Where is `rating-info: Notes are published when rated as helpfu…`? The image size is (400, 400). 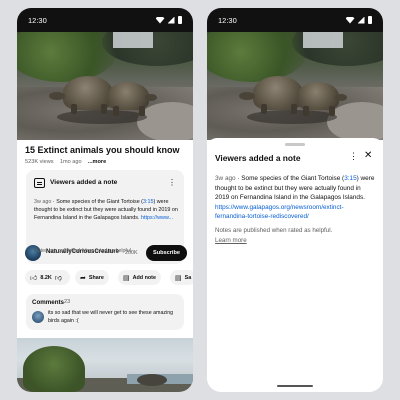 rating-info: Notes are published when rated as helpfu… is located at coordinates (274, 230).